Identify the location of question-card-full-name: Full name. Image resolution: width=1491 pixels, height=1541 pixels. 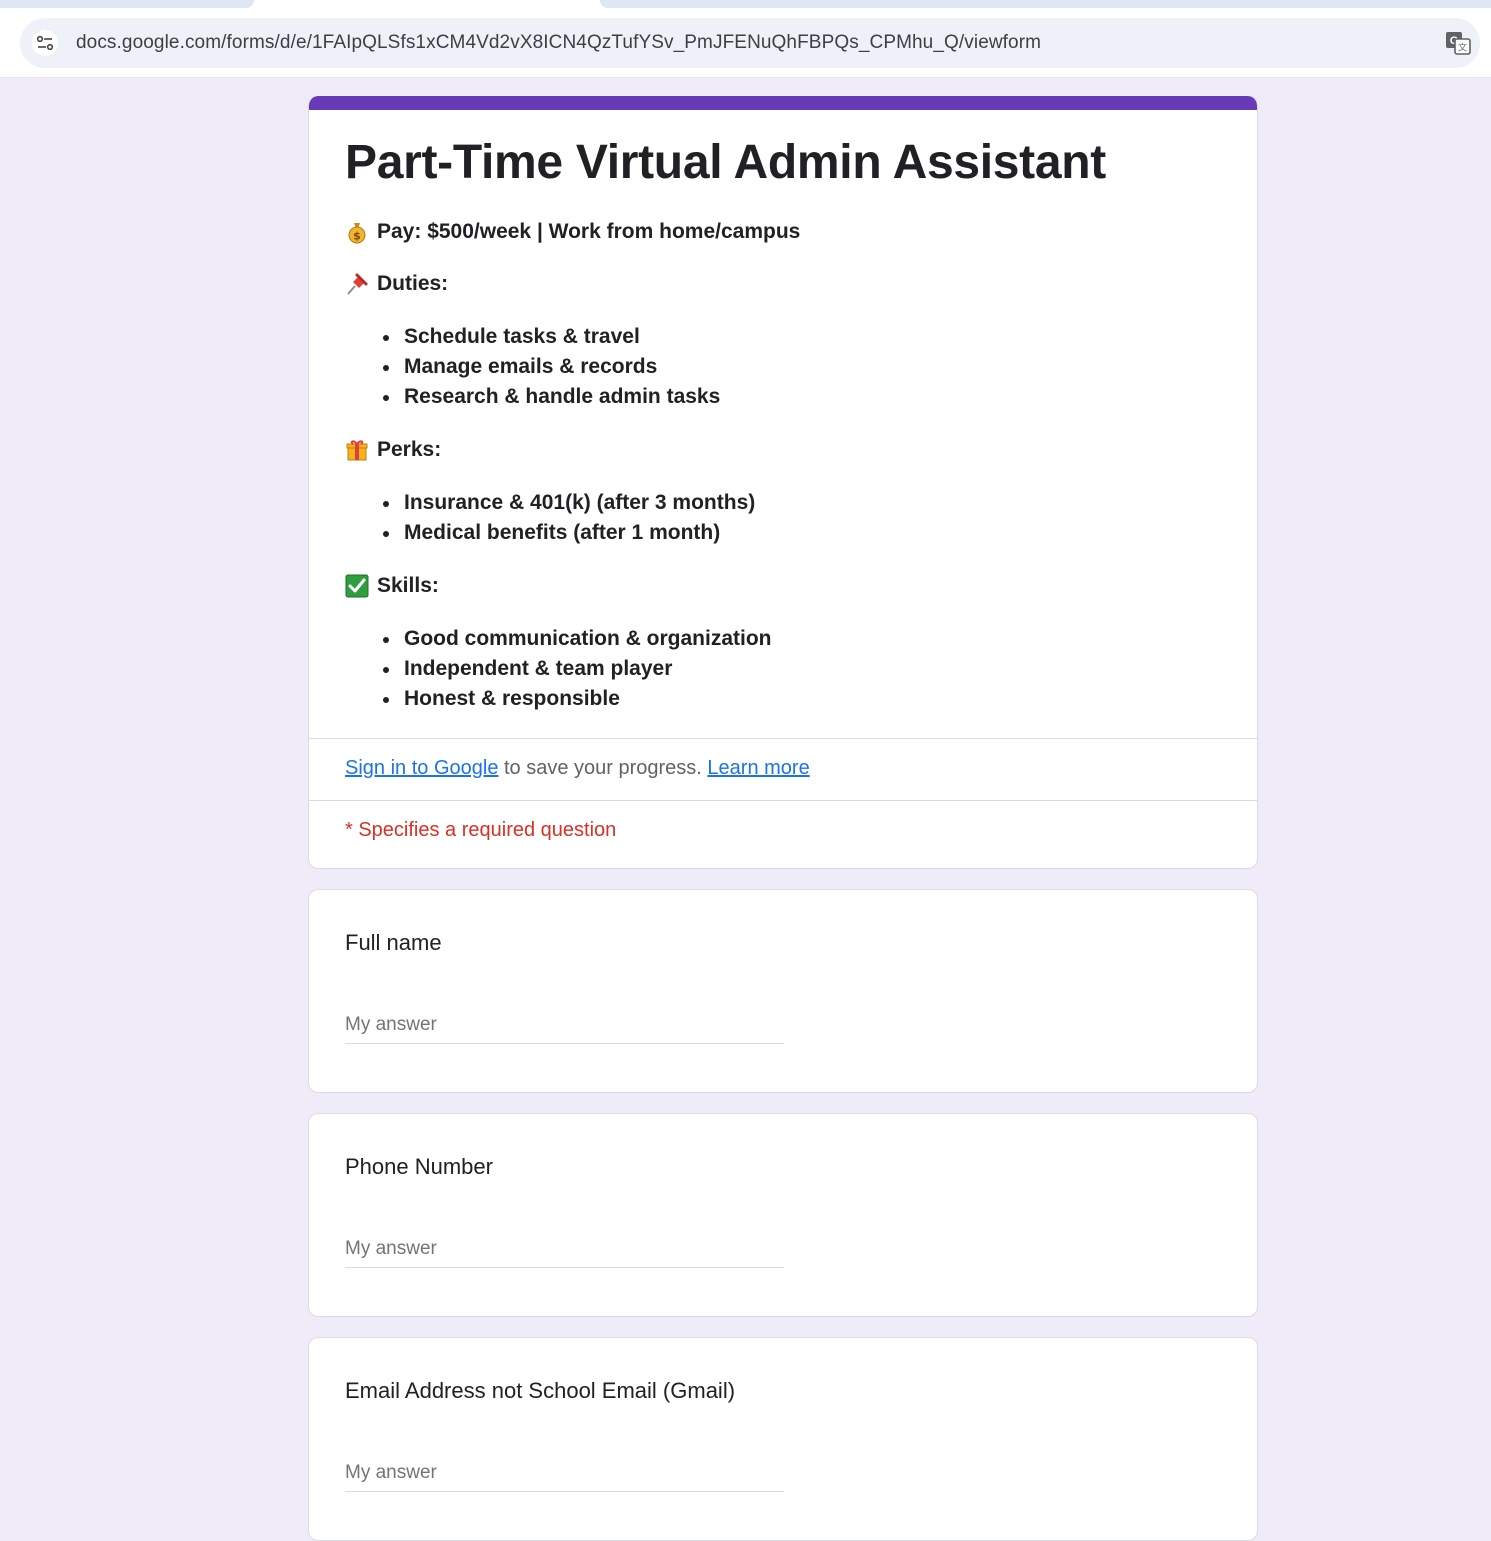
(783, 991).